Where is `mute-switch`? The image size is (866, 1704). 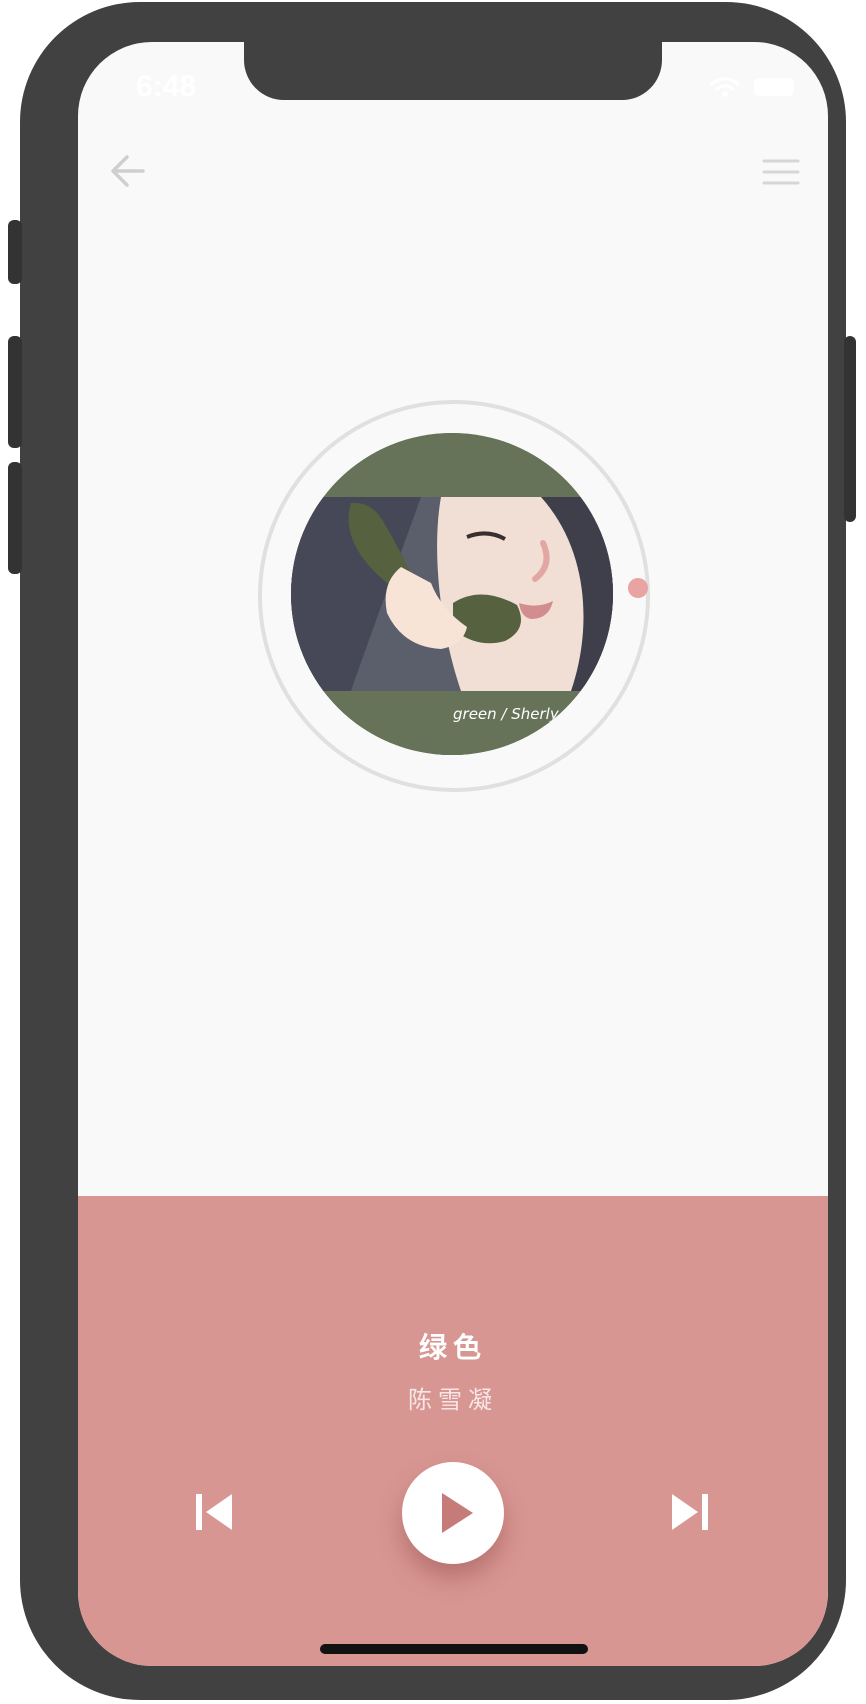
mute-switch is located at coordinates (15, 252).